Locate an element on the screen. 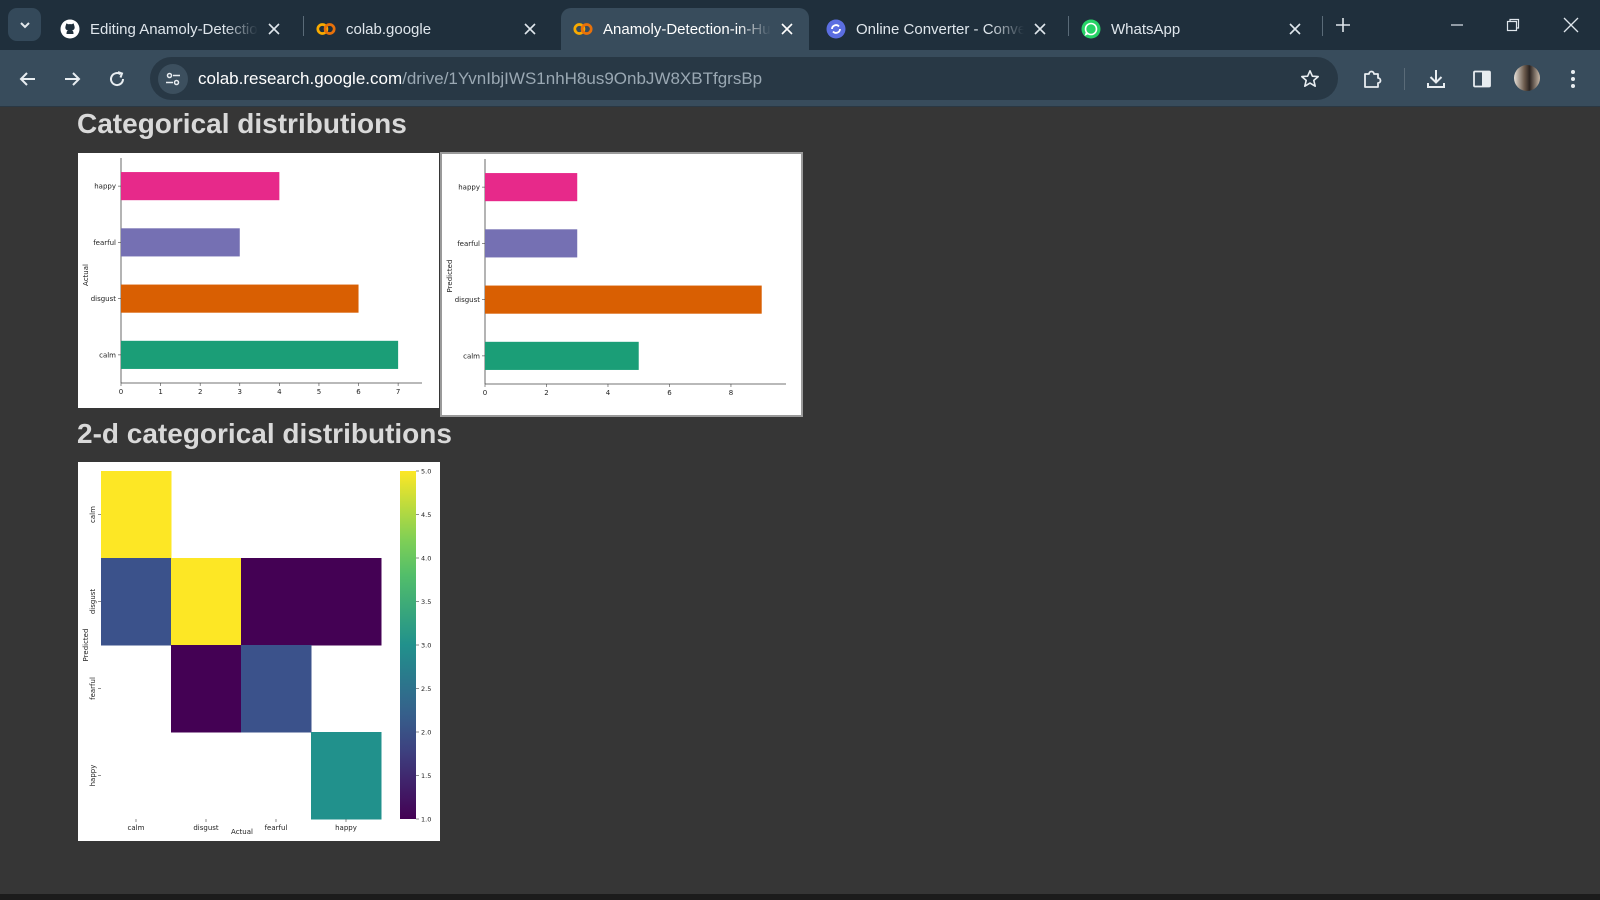 Image resolution: width=1600 pixels, height=900 pixels. tab-colab-google: colab.google is located at coordinates (428, 29).